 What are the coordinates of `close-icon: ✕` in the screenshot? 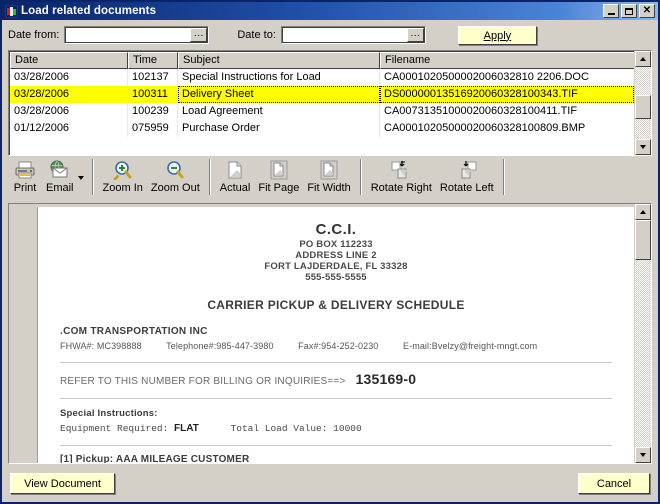 It's located at (647, 11).